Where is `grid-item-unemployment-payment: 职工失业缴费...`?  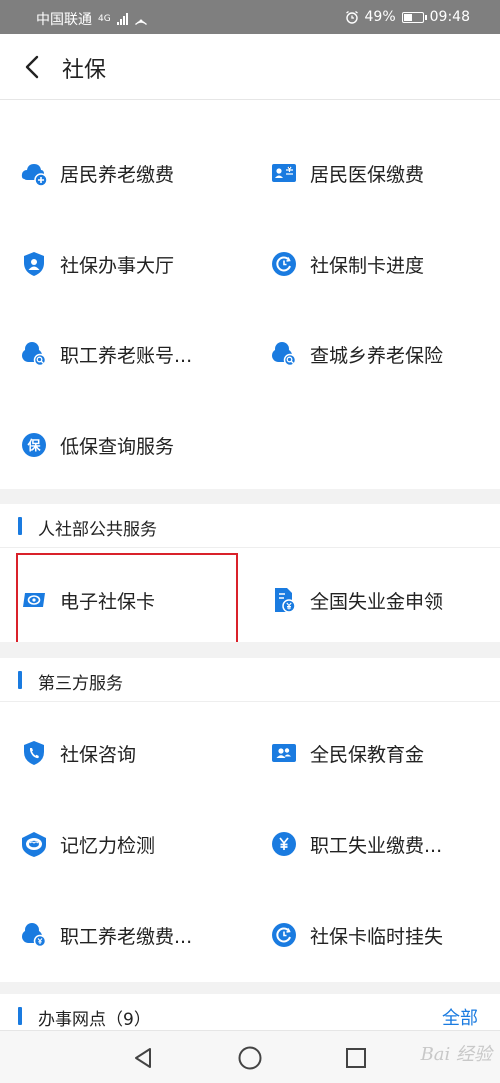 grid-item-unemployment-payment: 职工失业缴费... is located at coordinates (356, 844).